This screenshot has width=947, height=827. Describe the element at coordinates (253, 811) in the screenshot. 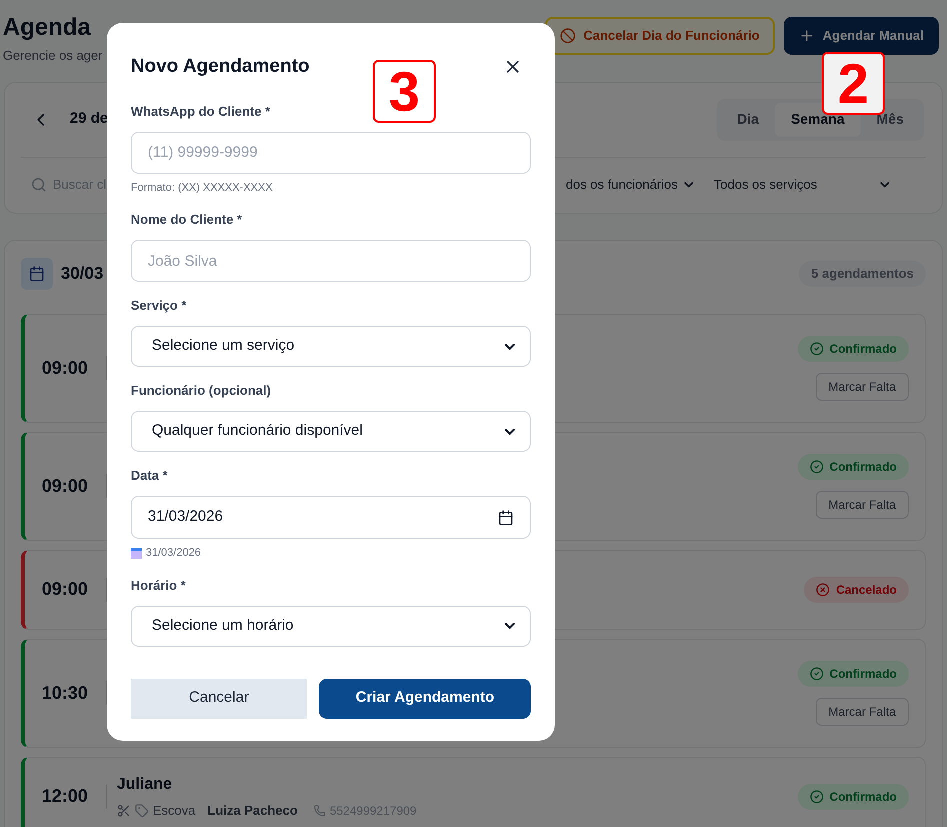

I see `employee-name: Luiza Pacheco` at that location.